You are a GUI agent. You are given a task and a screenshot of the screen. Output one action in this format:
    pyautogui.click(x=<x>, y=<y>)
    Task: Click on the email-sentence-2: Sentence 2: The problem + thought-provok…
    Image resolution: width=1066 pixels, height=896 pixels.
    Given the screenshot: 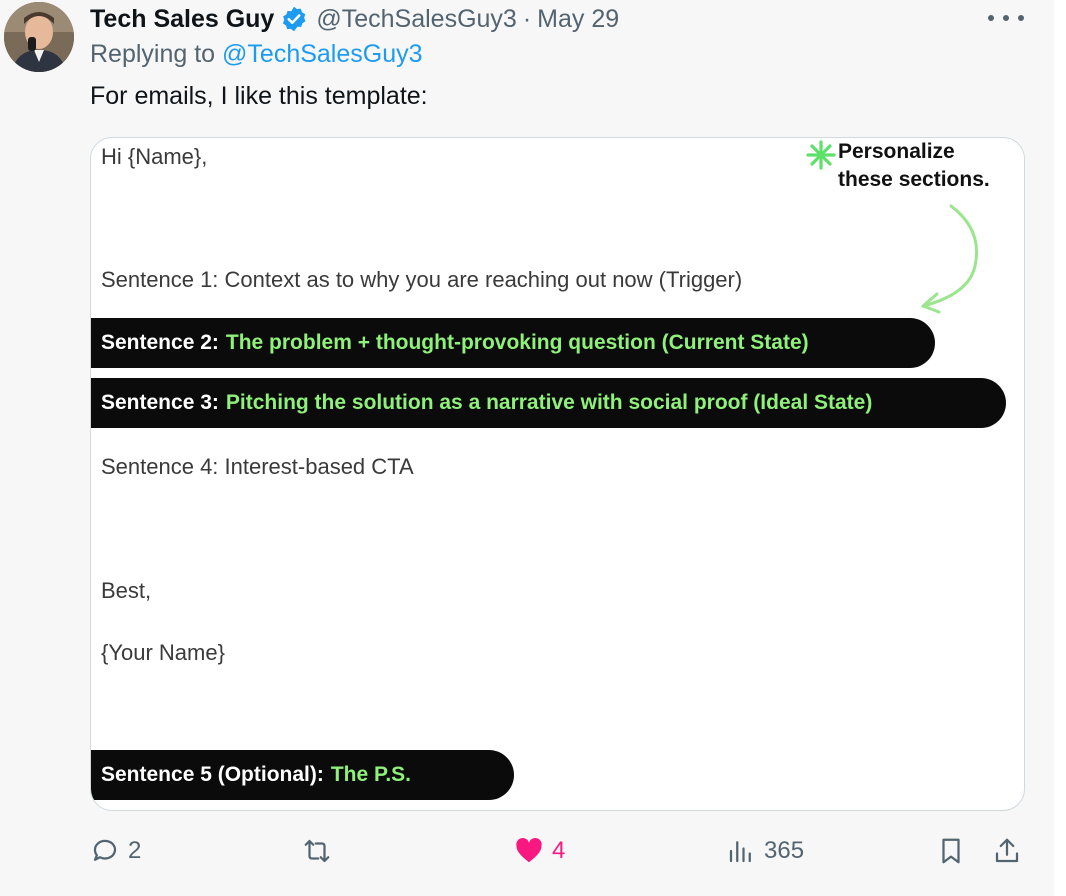 What is the action you would take?
    pyautogui.click(x=513, y=343)
    